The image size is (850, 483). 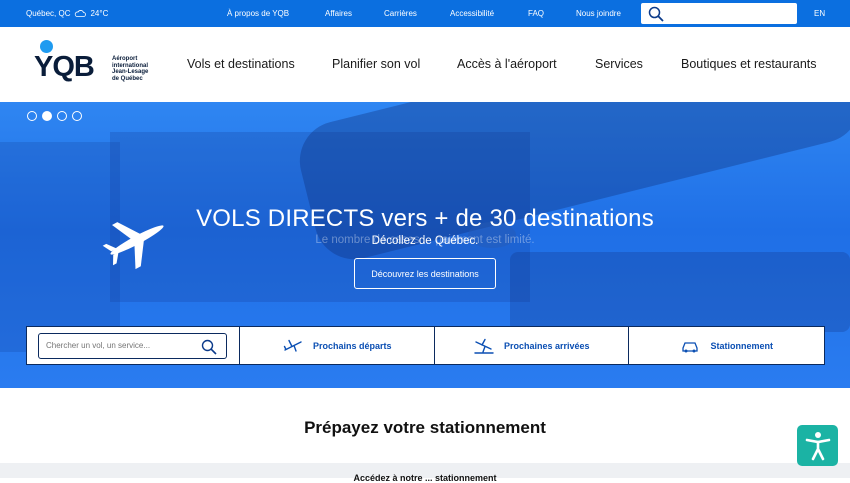 I want to click on hero-parked-cars, so click(x=680, y=292).